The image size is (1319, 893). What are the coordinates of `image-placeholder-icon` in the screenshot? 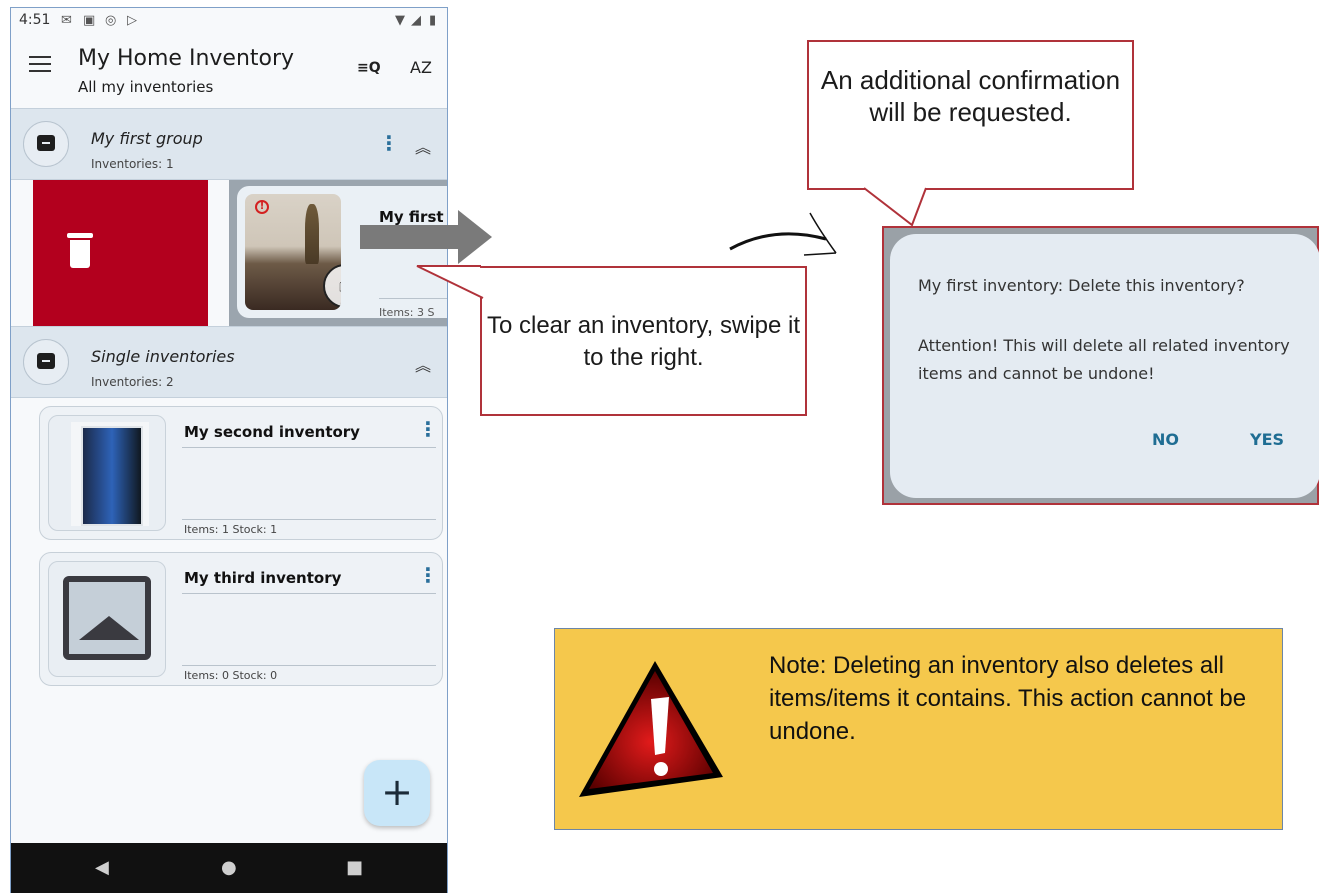 It's located at (107, 618).